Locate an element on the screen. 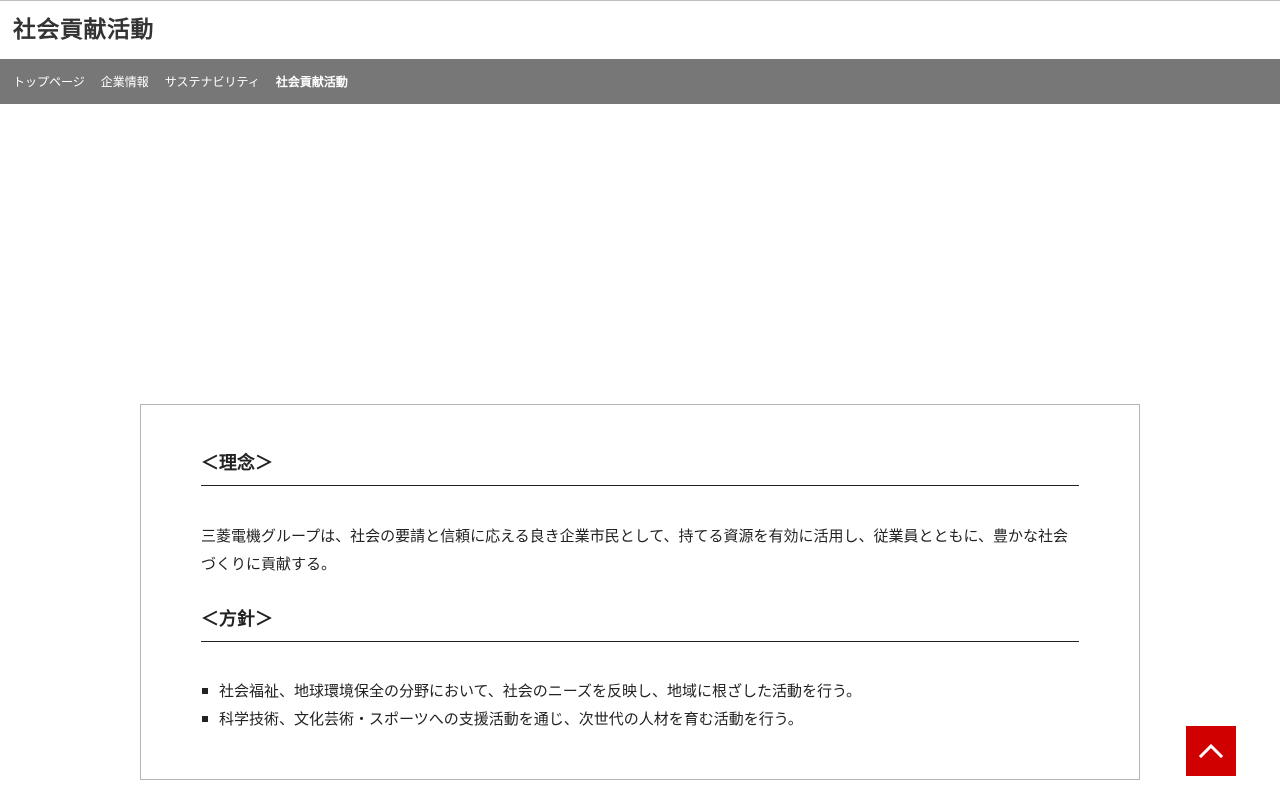  breadcrumb-item-top: トップページ is located at coordinates (49, 81).